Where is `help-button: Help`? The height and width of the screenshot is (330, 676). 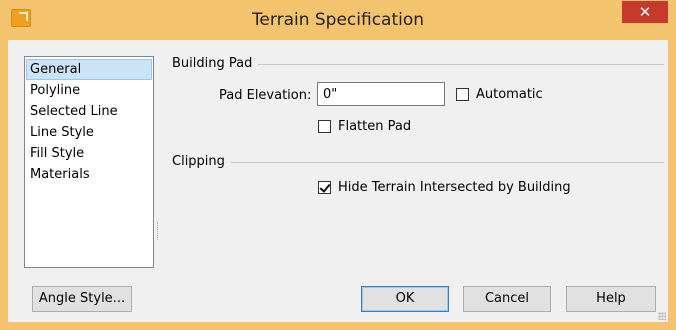
help-button: Help is located at coordinates (611, 299).